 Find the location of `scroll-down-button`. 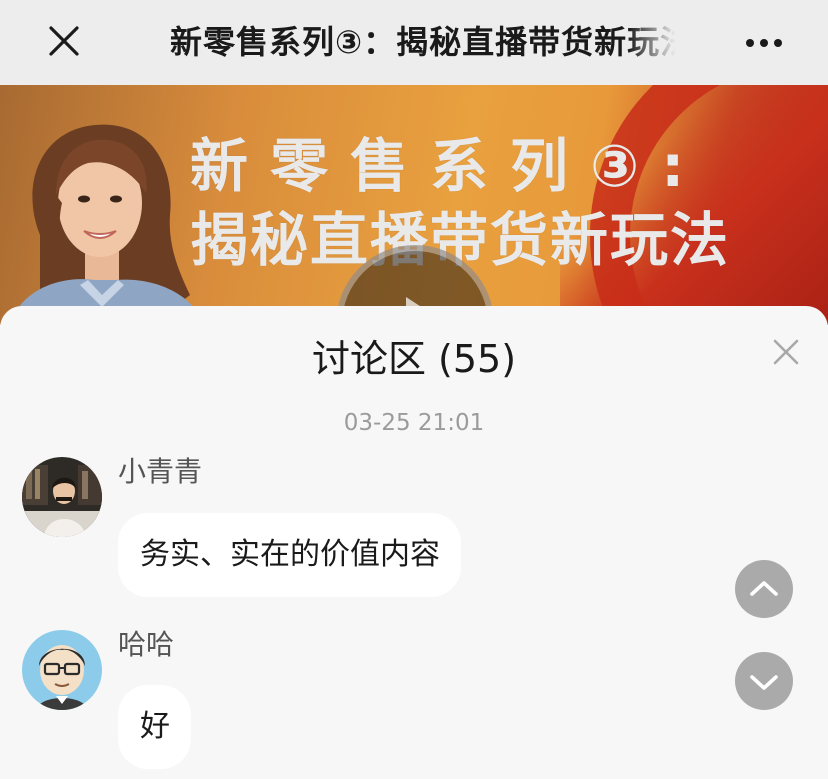

scroll-down-button is located at coordinates (764, 681).